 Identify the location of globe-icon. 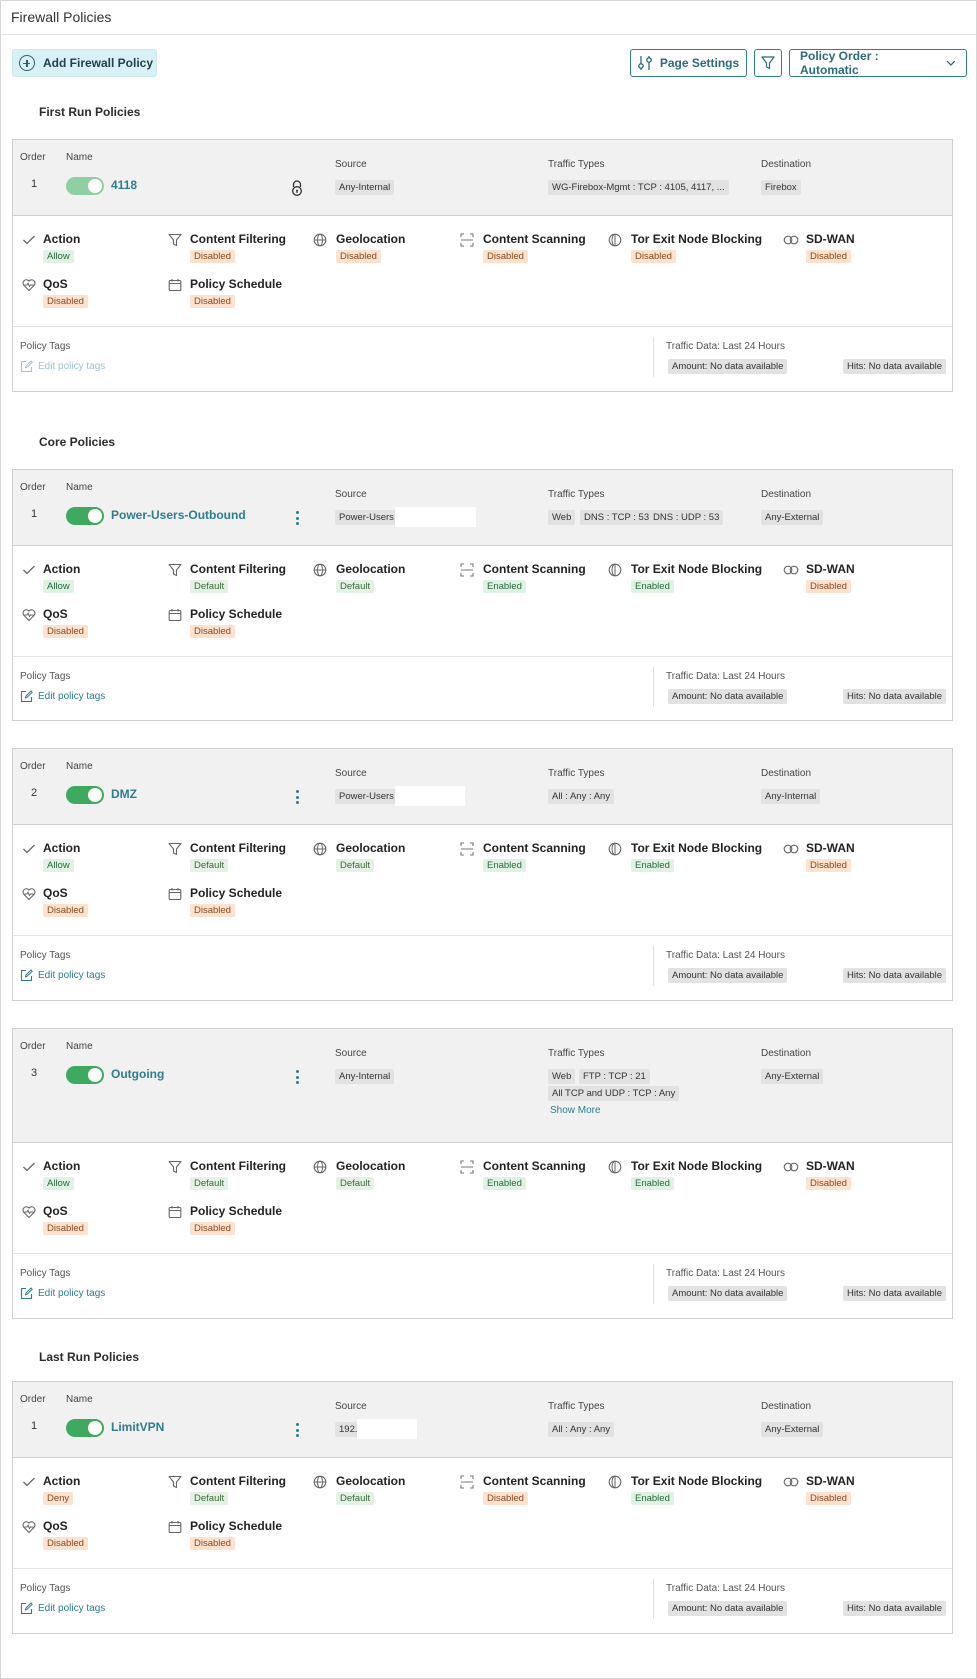
(320, 240).